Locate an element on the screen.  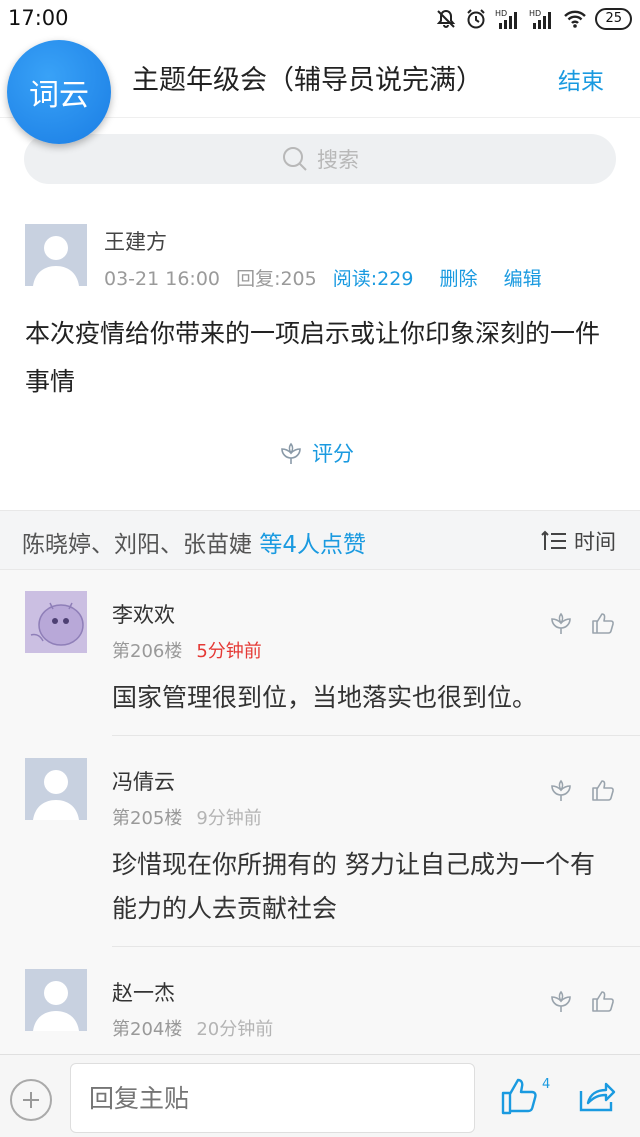
sort-label: 时间 is located at coordinates (595, 542).